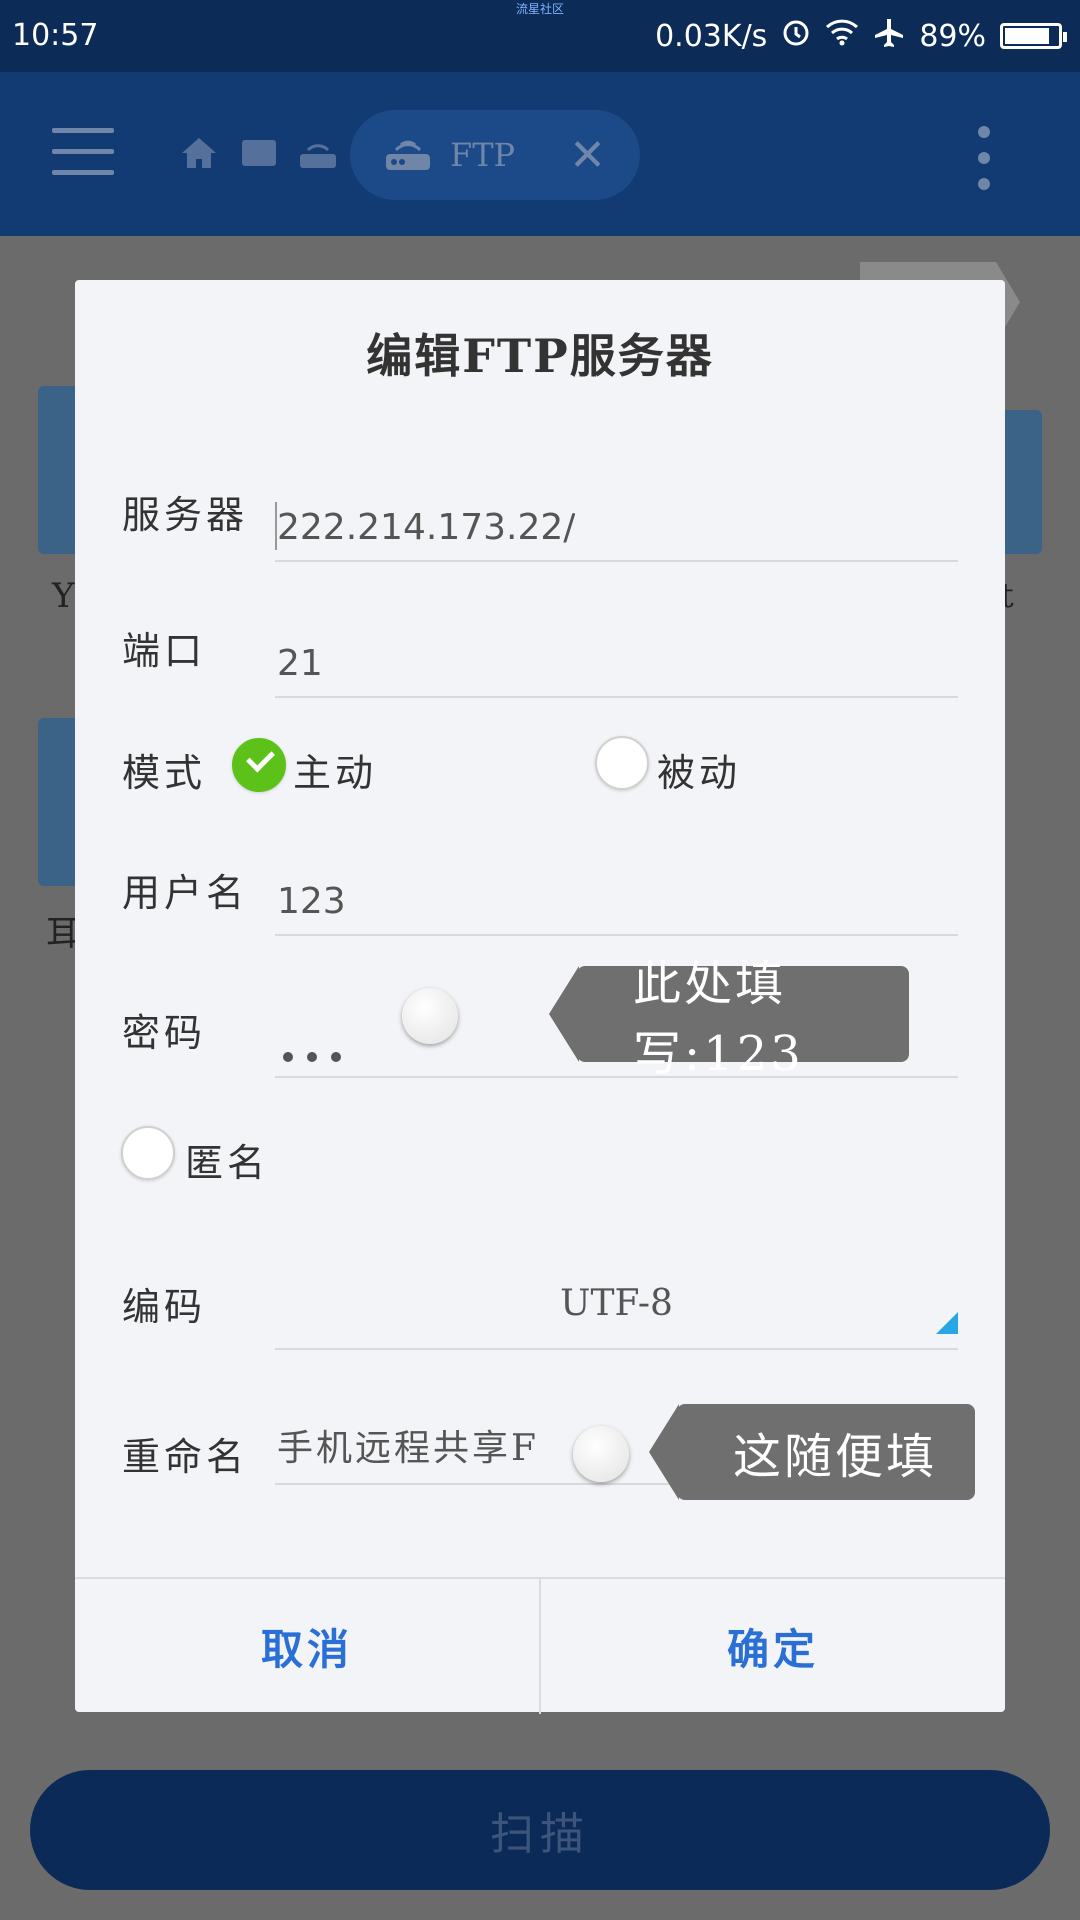 This screenshot has width=1080, height=1920. I want to click on airplane-icon, so click(889, 36).